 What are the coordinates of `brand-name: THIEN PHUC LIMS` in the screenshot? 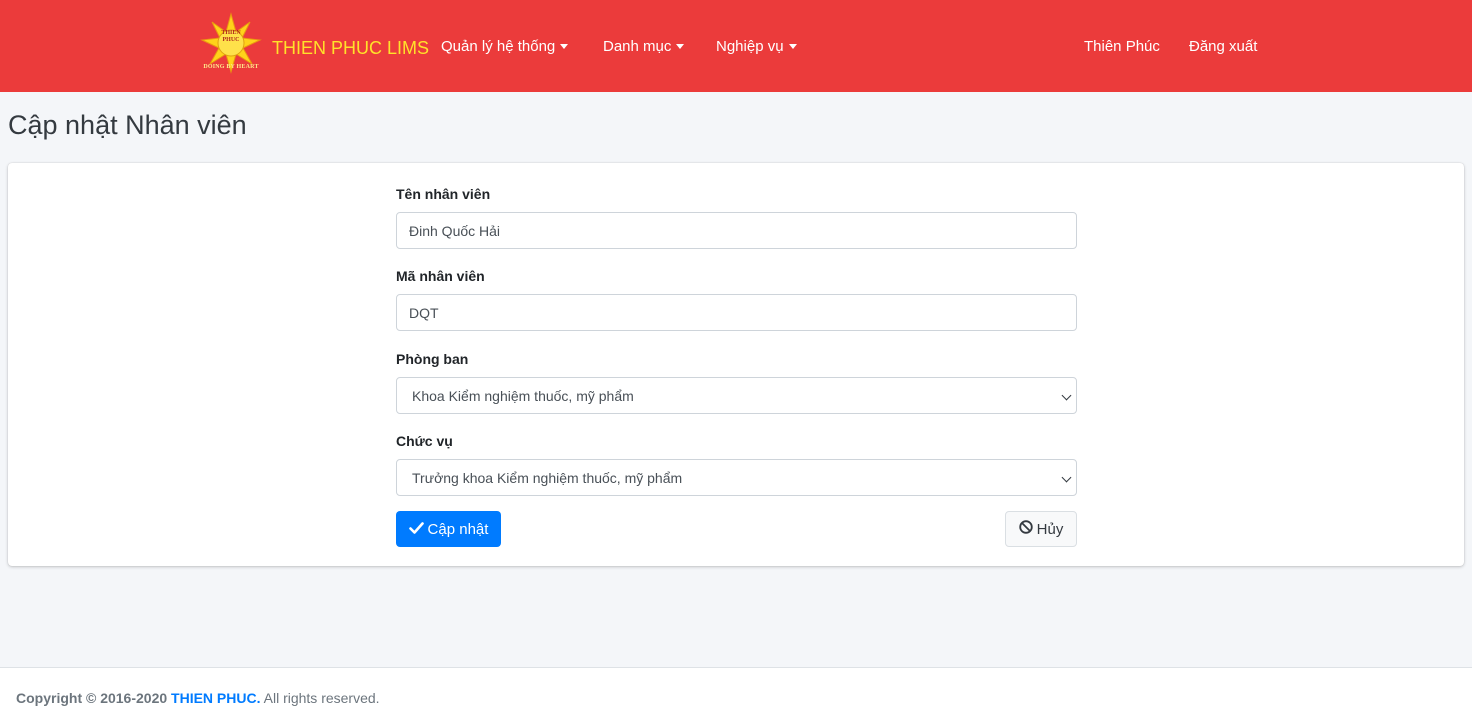 It's located at (350, 48).